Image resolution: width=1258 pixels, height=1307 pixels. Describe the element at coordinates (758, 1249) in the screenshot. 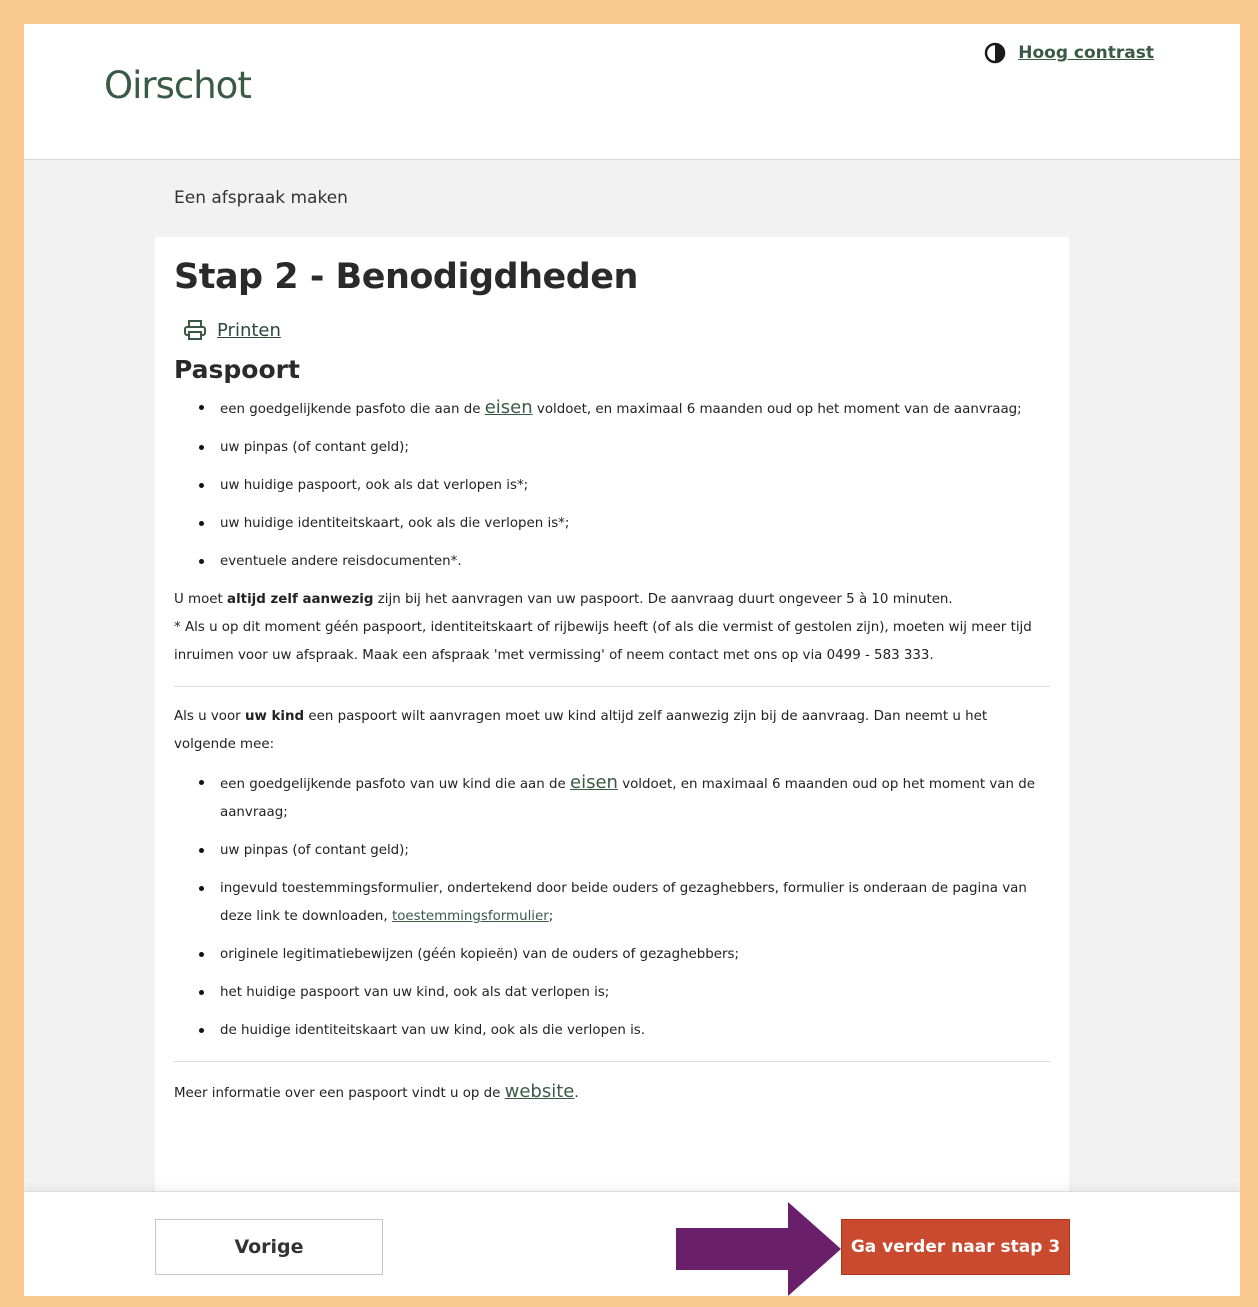

I see `arrow-pointer-icon` at that location.